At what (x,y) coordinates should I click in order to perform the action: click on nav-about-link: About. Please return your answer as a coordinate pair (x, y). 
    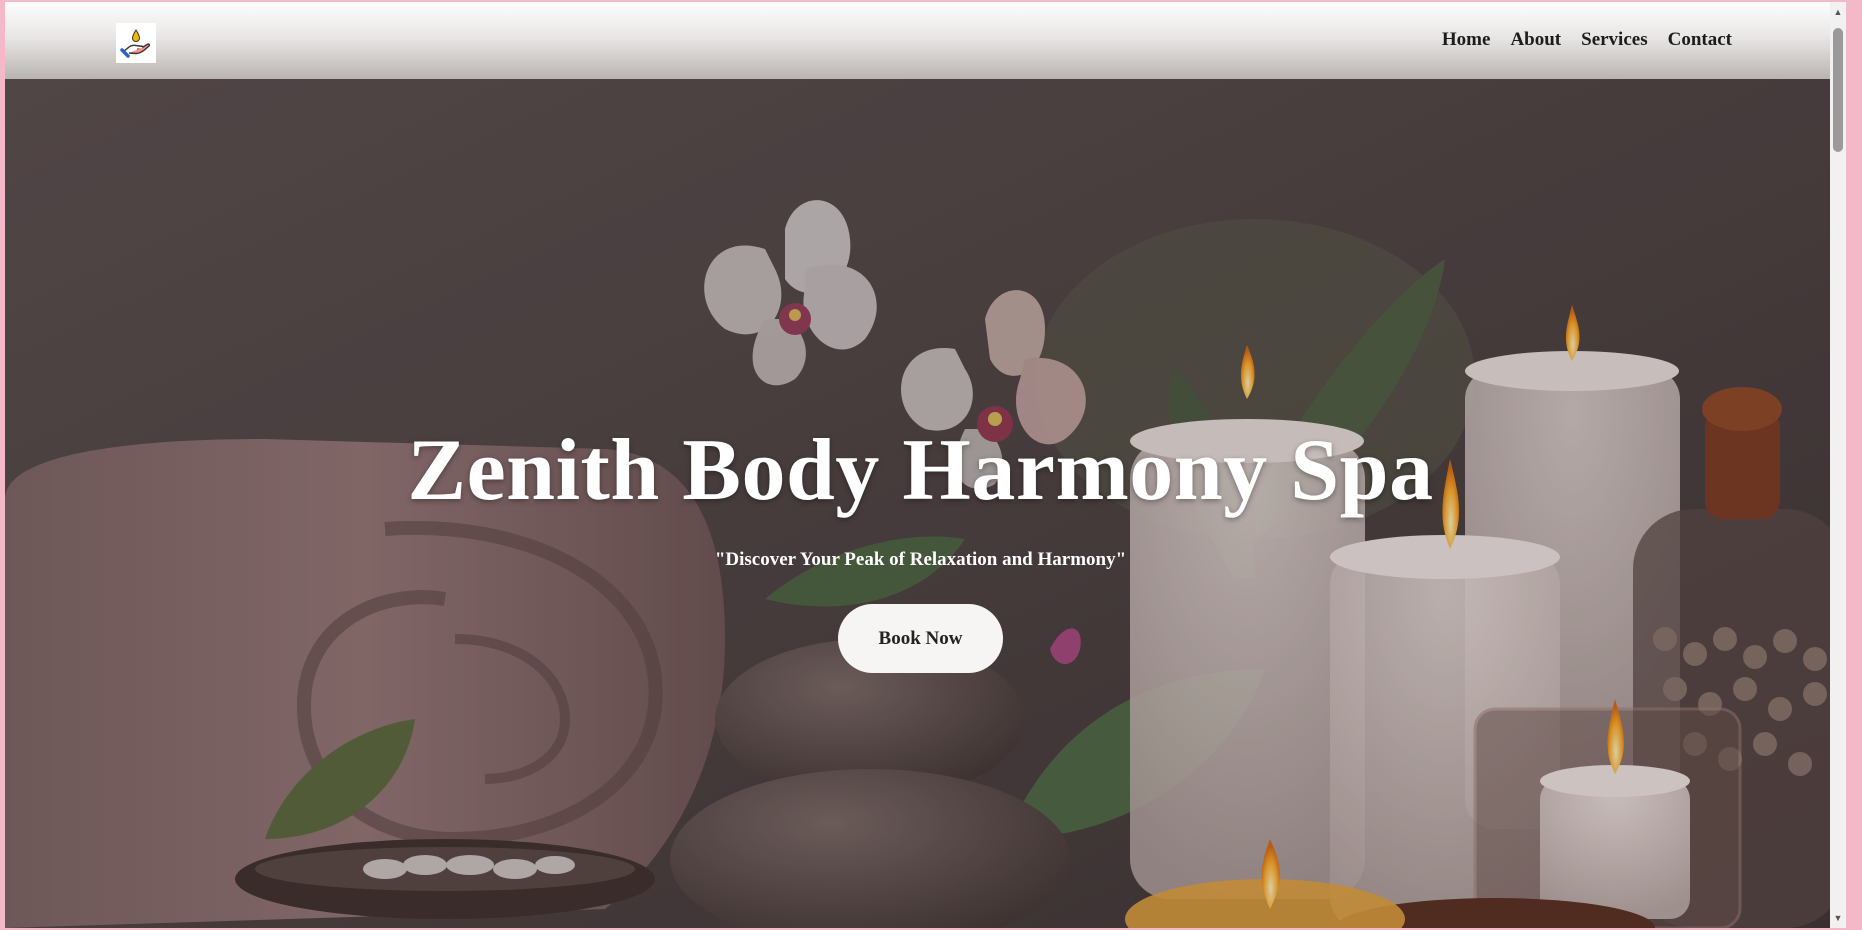
    Looking at the image, I should click on (1535, 40).